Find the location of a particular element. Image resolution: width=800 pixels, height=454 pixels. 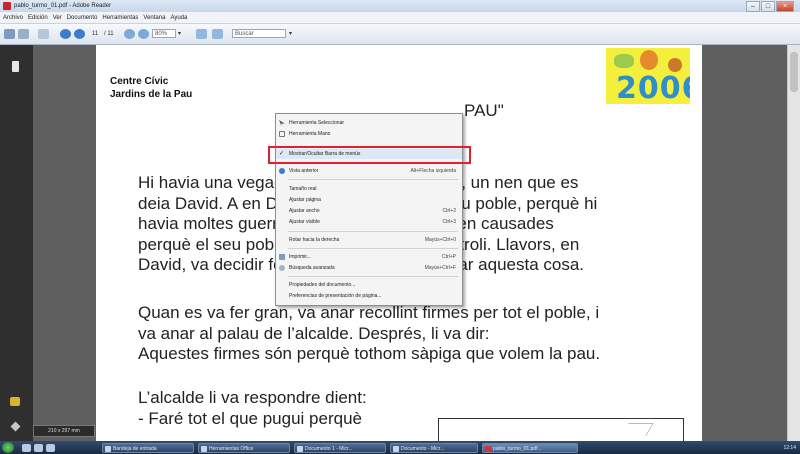

find-input: Buscar is located at coordinates (259, 33).